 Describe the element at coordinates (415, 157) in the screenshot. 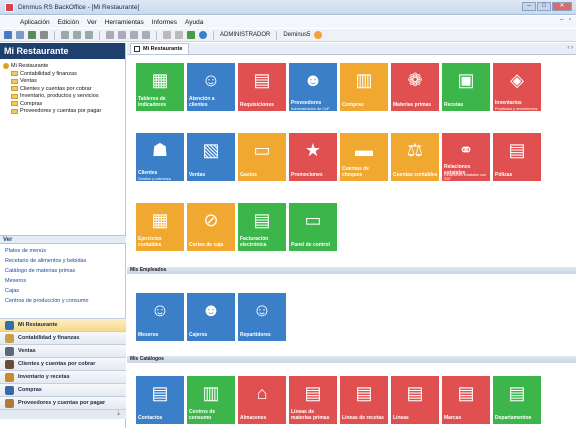

I see `tile-cuentas-contables: ⚖ Cuentas contables` at that location.